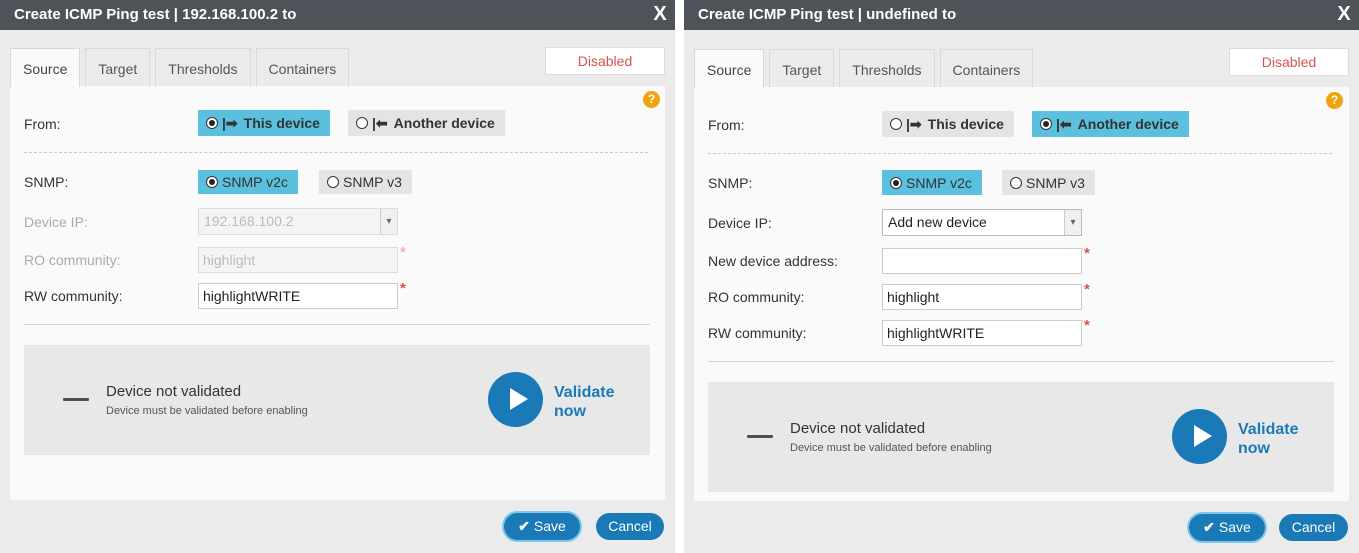 Image resolution: width=1359 pixels, height=553 pixels. I want to click on device-ip-value: Add new device, so click(937, 222).